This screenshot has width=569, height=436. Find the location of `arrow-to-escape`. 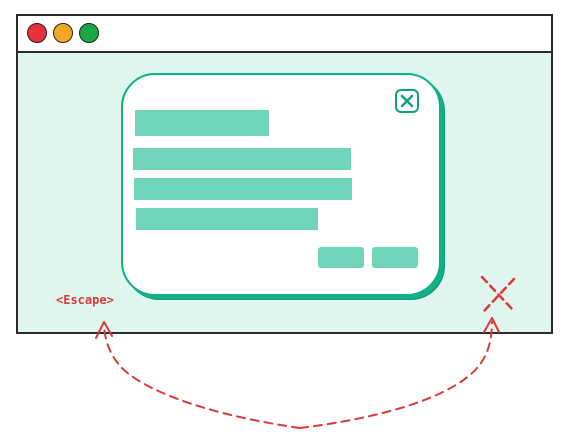

arrow-to-escape is located at coordinates (202, 377).